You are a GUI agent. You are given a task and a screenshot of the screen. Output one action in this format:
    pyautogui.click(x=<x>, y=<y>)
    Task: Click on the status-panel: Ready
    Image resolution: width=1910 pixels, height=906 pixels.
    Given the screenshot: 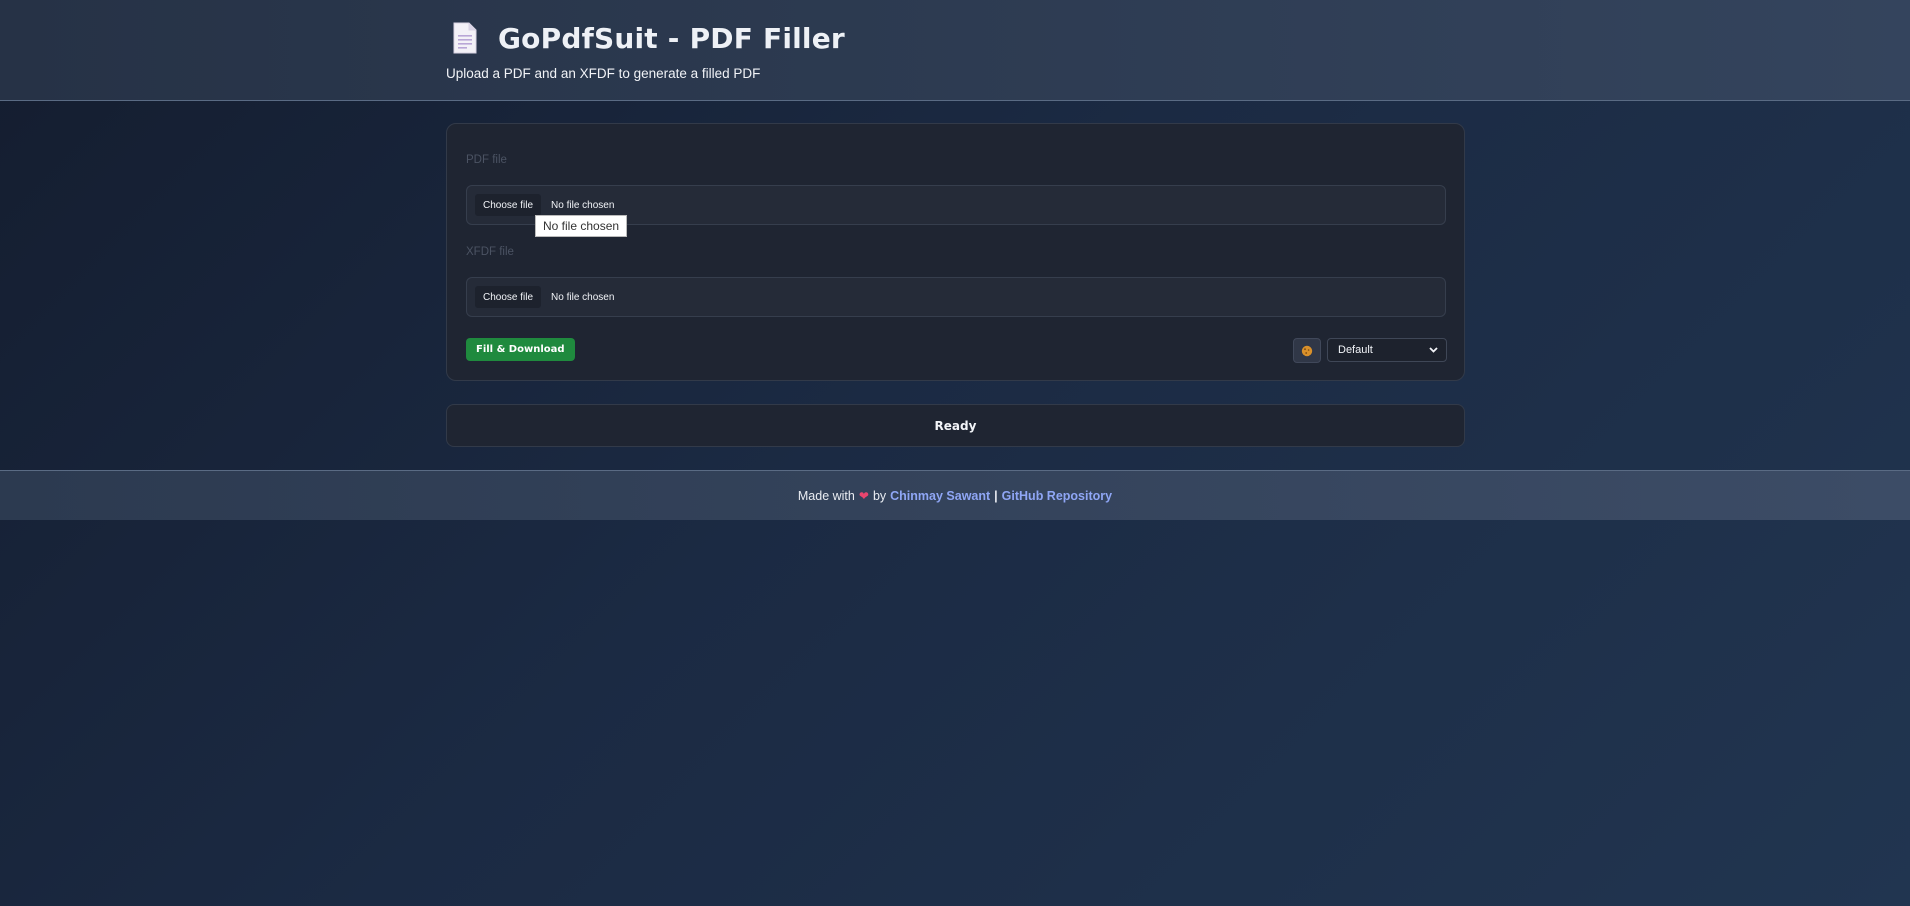 What is the action you would take?
    pyautogui.click(x=955, y=425)
    